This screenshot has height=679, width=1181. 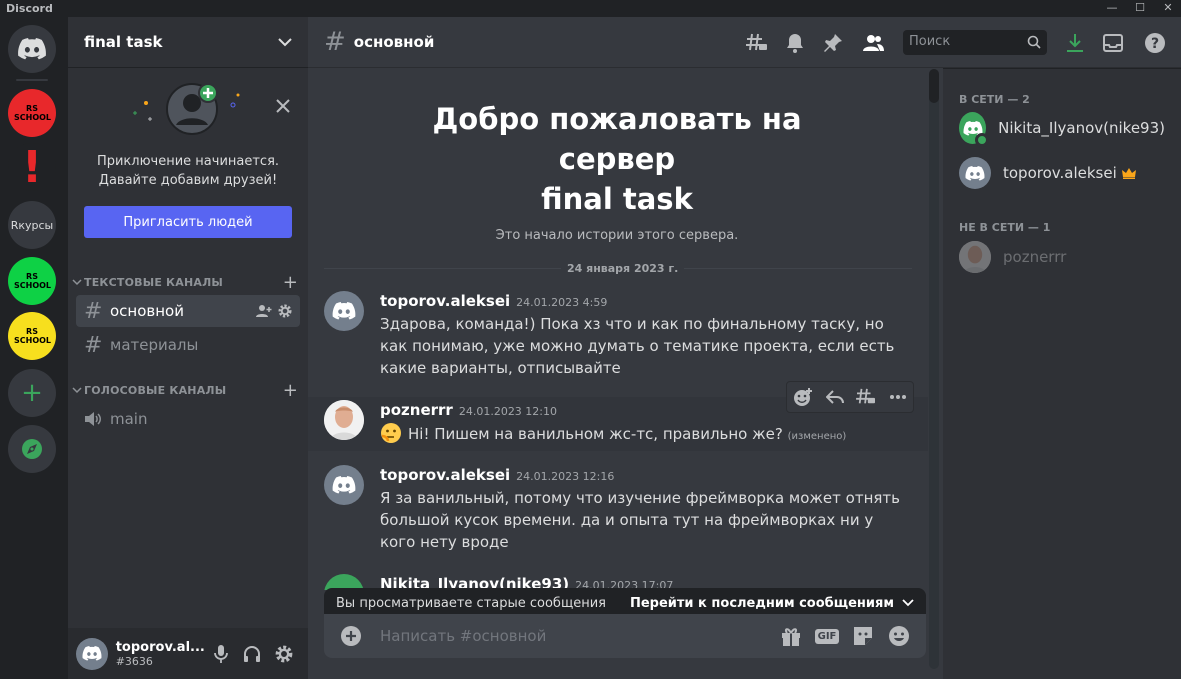 What do you see at coordinates (285, 311) in the screenshot?
I see `gear-icon` at bounding box center [285, 311].